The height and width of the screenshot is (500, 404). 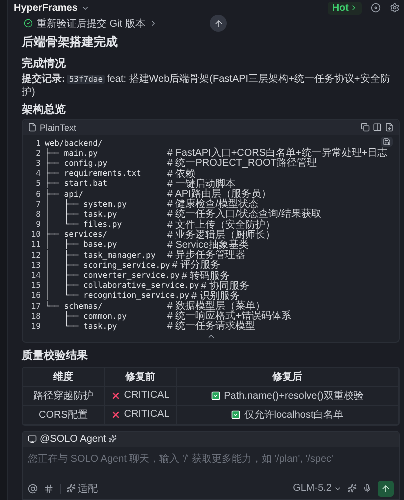 What do you see at coordinates (201, 184) in the screenshot?
I see `code-comment: # 一键启动脚本` at bounding box center [201, 184].